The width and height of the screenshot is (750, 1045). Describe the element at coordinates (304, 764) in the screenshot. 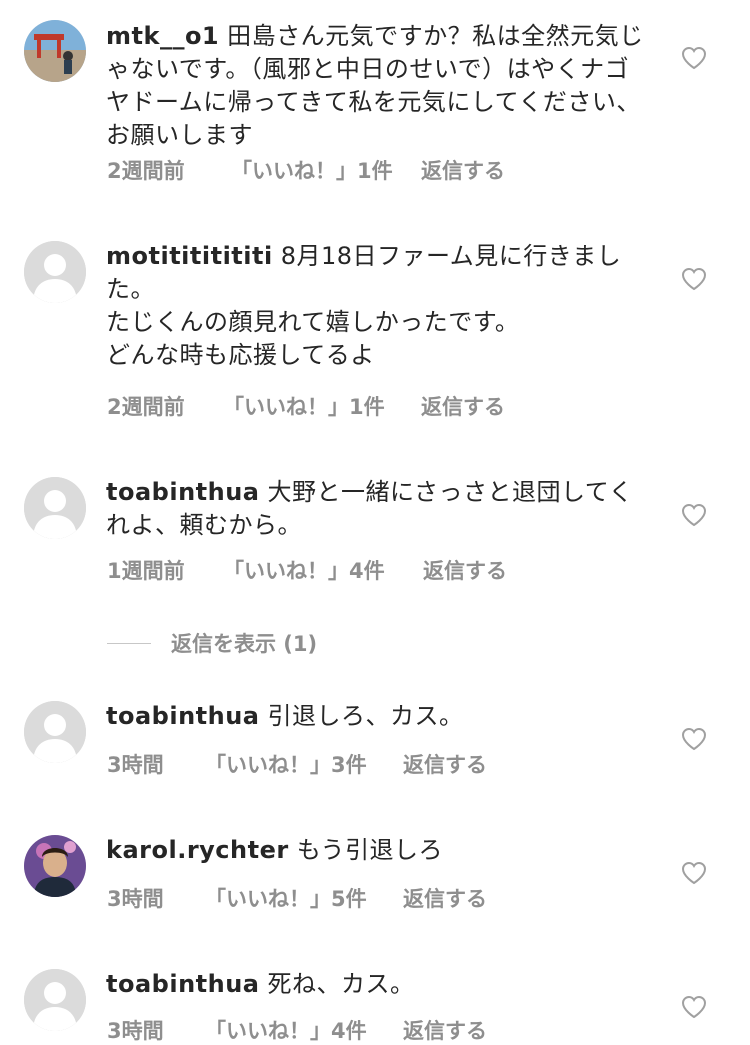

I see `comment-likes-count: 「いいね！」3件` at that location.